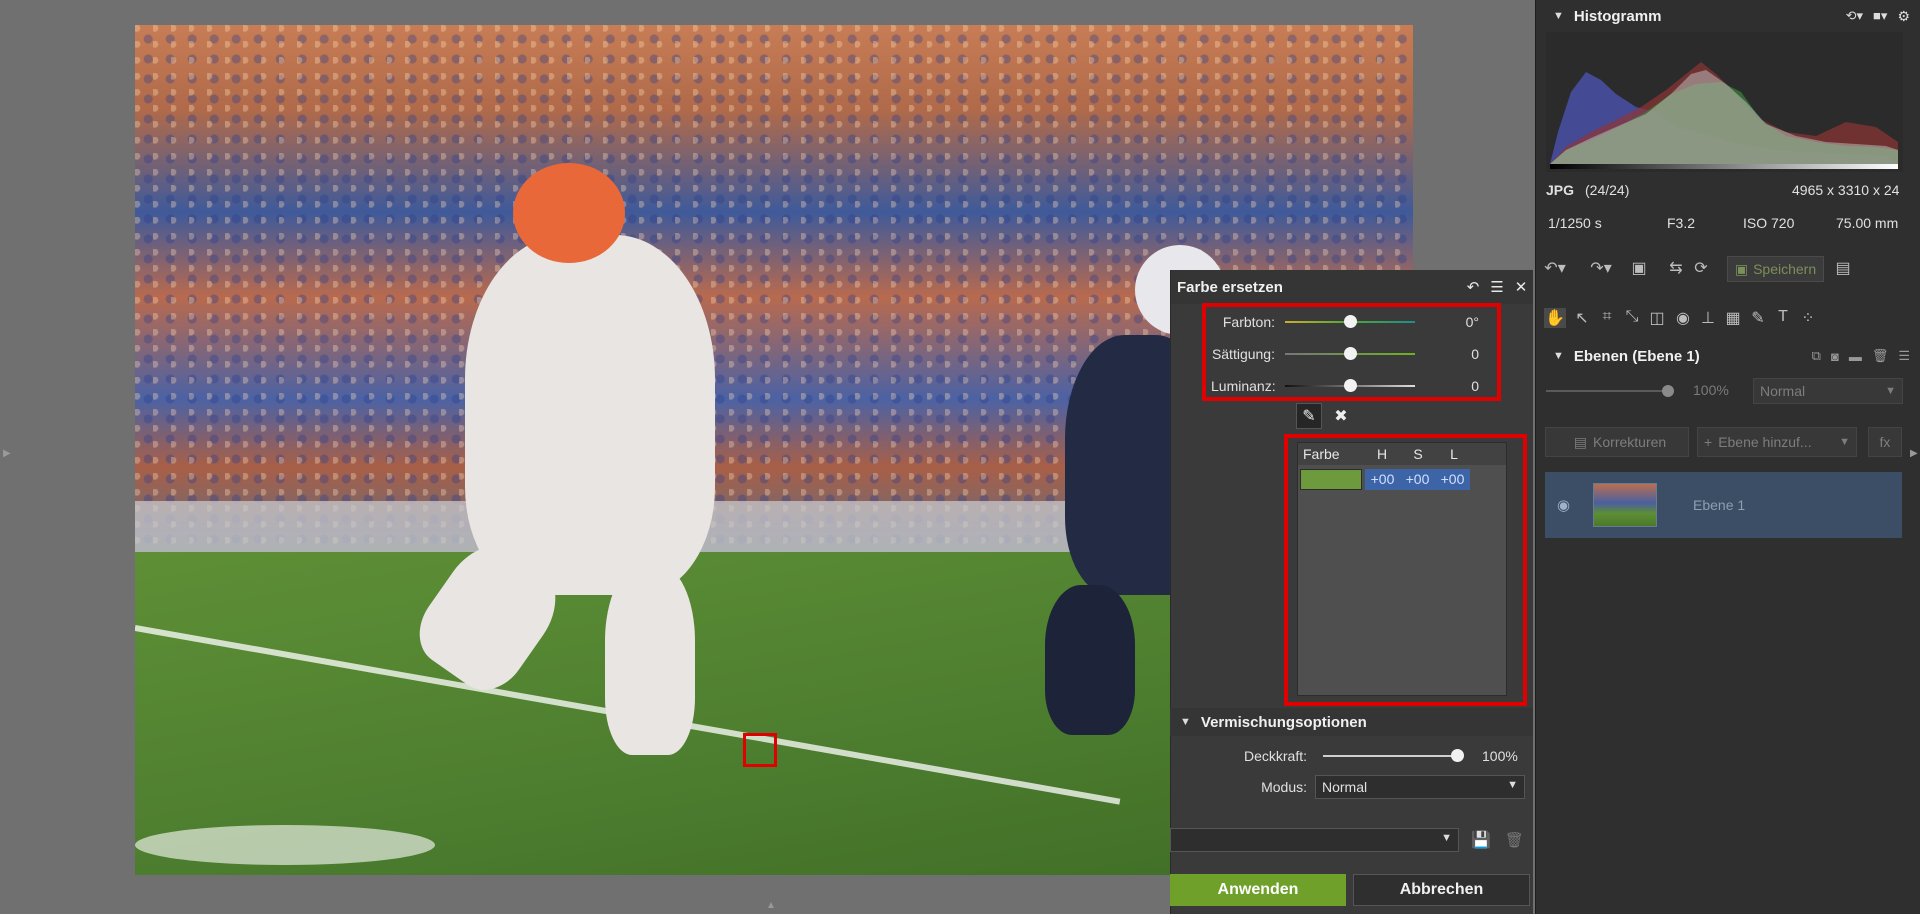  What do you see at coordinates (1636, 356) in the screenshot?
I see `layers-title: Ebenen (Ebene 1)` at bounding box center [1636, 356].